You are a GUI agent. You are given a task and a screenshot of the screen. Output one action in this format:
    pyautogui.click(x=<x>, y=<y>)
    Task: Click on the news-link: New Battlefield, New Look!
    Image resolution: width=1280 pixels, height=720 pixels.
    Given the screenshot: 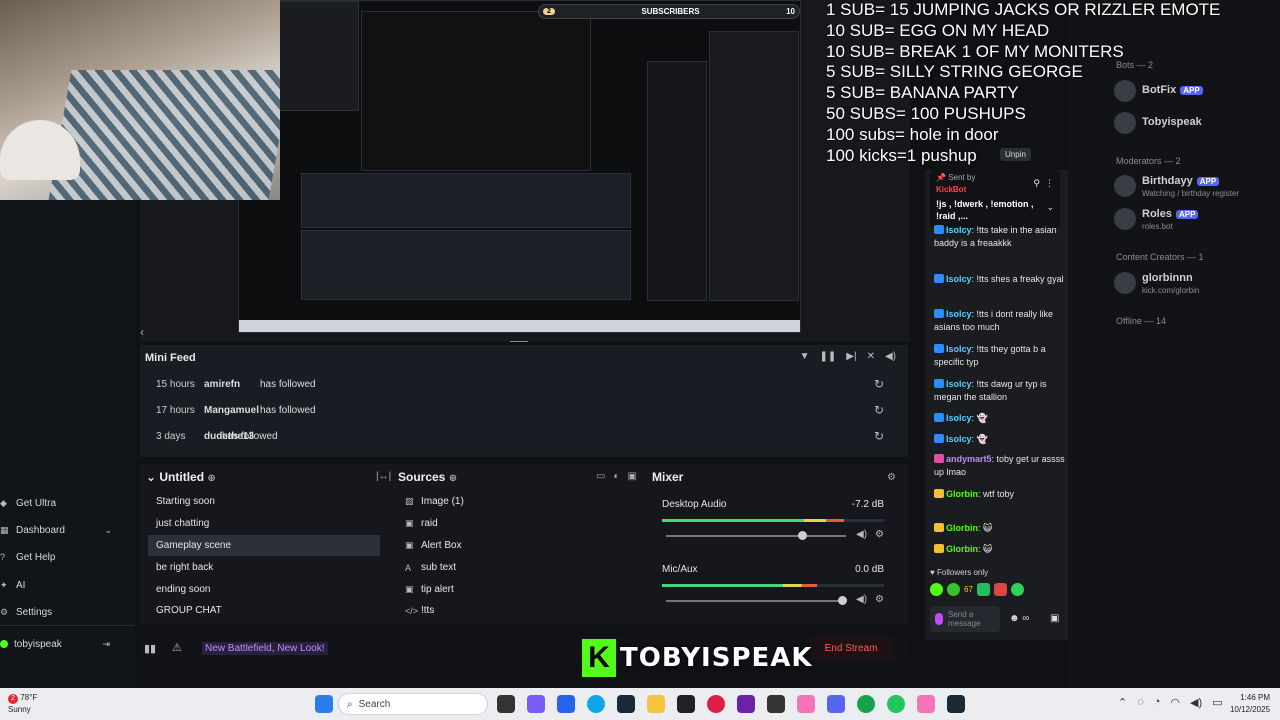 What is the action you would take?
    pyautogui.click(x=265, y=648)
    